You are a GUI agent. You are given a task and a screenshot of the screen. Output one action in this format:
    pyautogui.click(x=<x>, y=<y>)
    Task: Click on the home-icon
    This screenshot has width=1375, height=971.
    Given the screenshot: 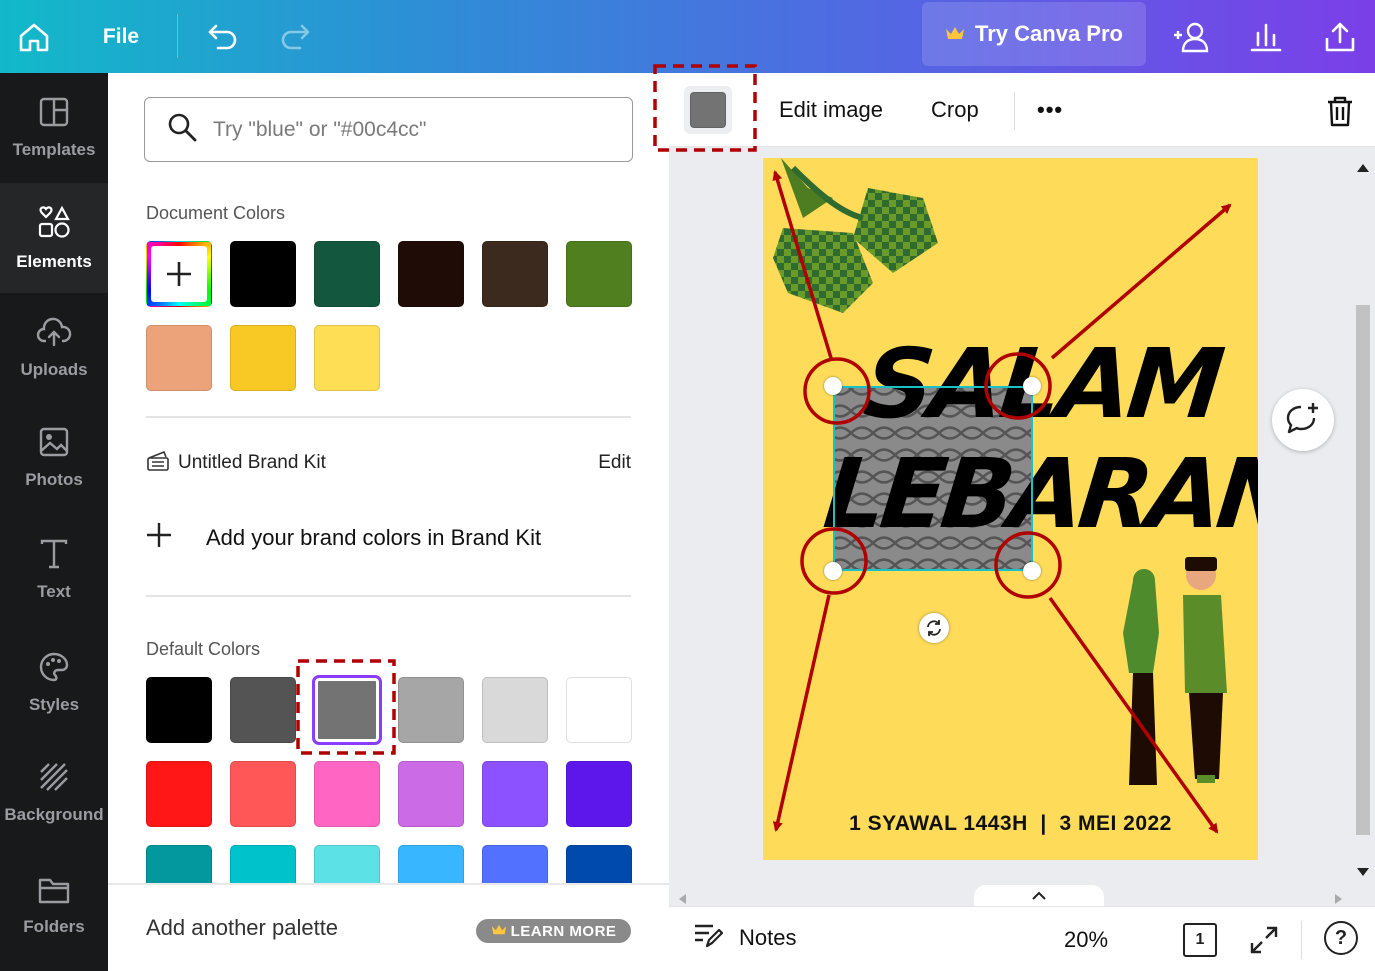 What is the action you would take?
    pyautogui.click(x=34, y=36)
    